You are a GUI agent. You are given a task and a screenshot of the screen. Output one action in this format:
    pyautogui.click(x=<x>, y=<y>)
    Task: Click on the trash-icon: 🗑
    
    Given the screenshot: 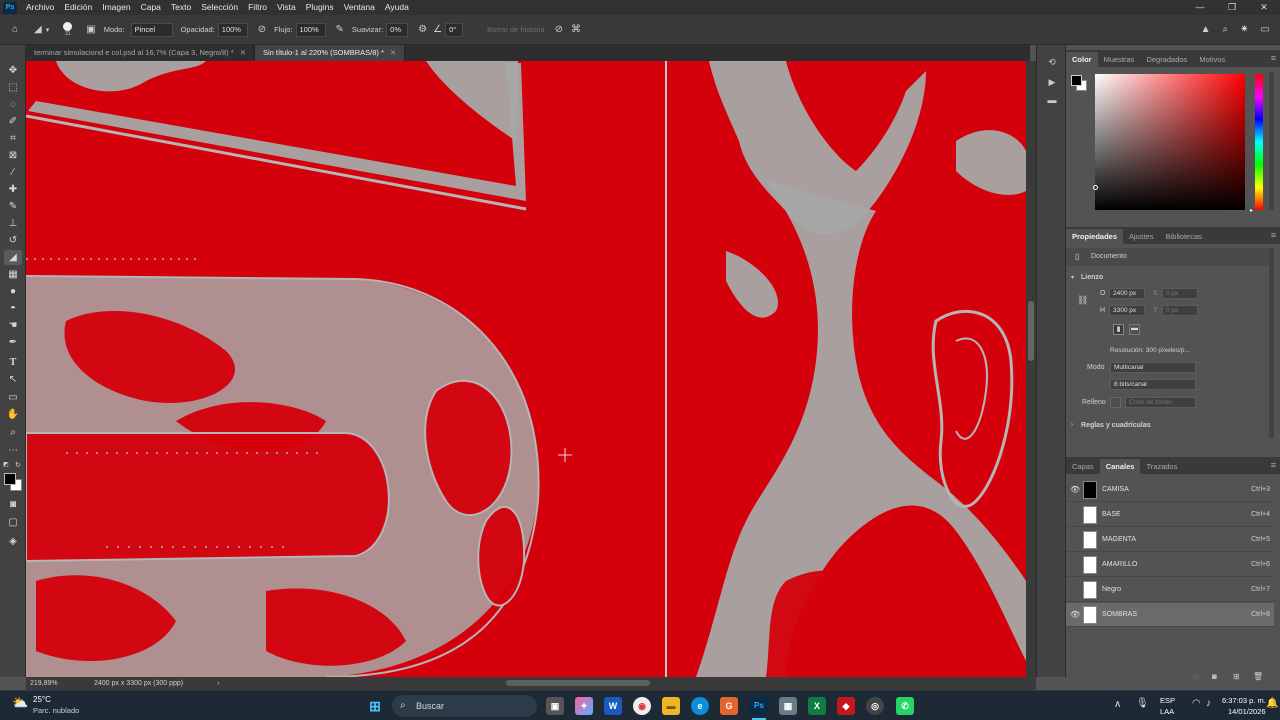 What is the action you would take?
    pyautogui.click(x=1258, y=676)
    